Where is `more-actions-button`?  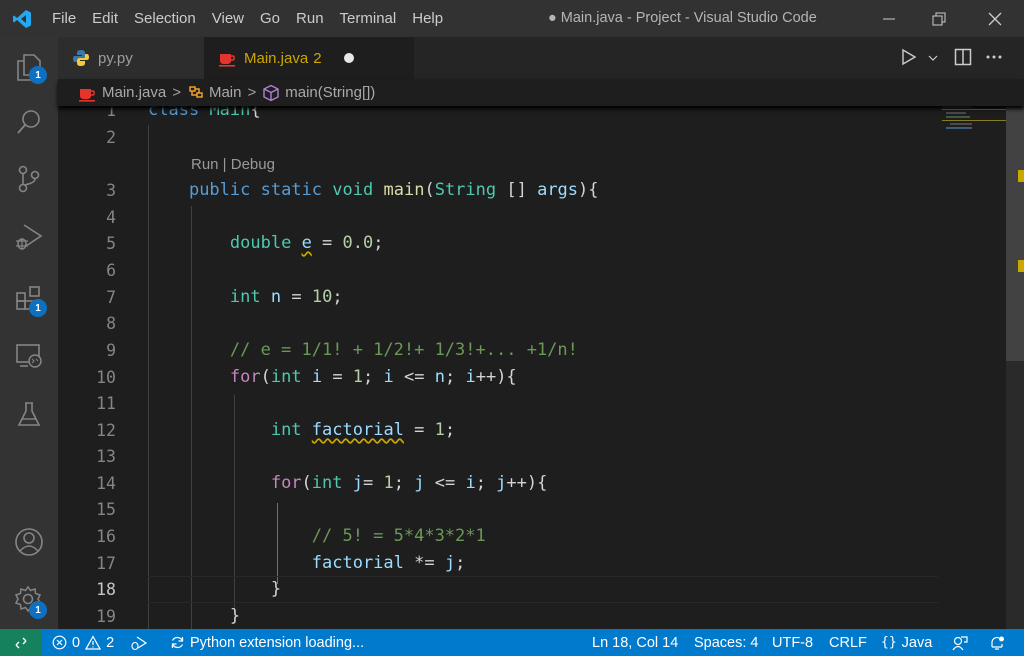
more-actions-button is located at coordinates (994, 59).